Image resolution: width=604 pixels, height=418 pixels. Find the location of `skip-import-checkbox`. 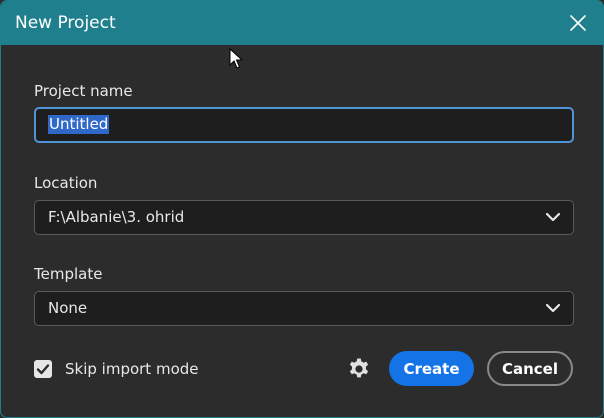

skip-import-checkbox is located at coordinates (43, 369).